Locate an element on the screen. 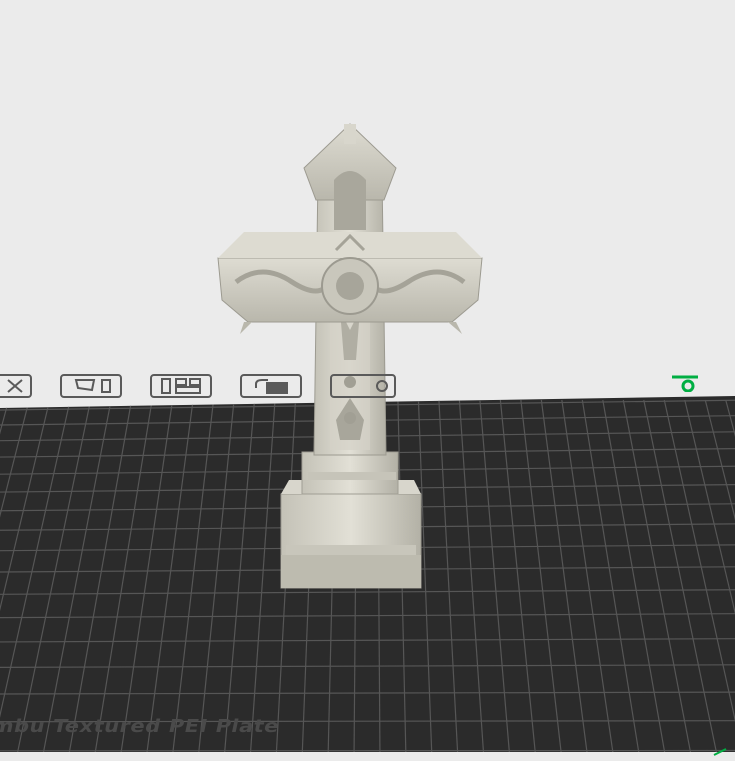 This screenshot has height=761, width=735. arrange-icon is located at coordinates (181, 386).